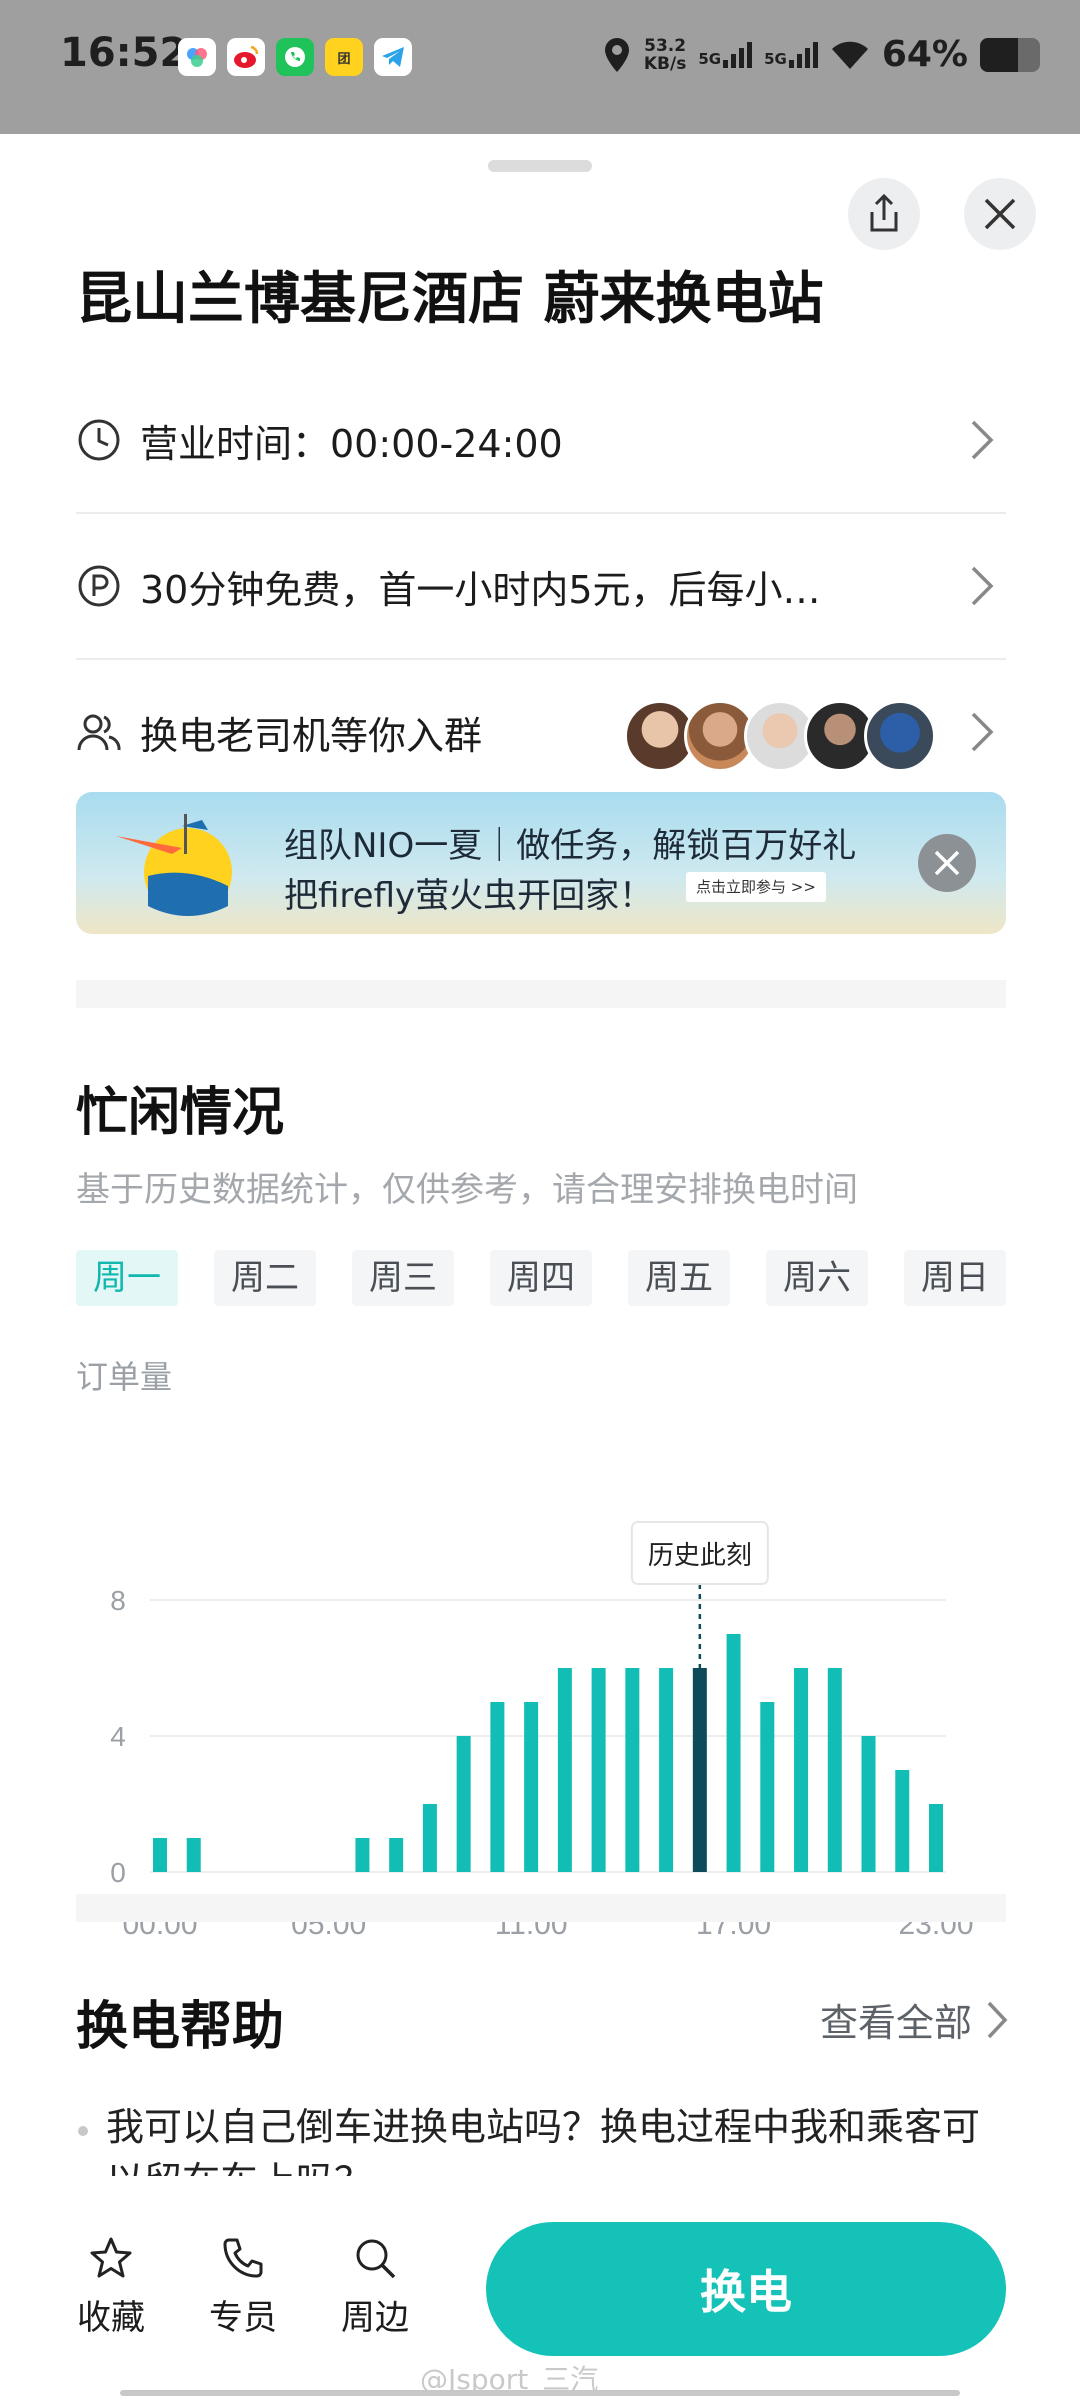 This screenshot has width=1080, height=2400. Describe the element at coordinates (180, 1113) in the screenshot. I see `busy-section-title: 忙闲情况` at that location.